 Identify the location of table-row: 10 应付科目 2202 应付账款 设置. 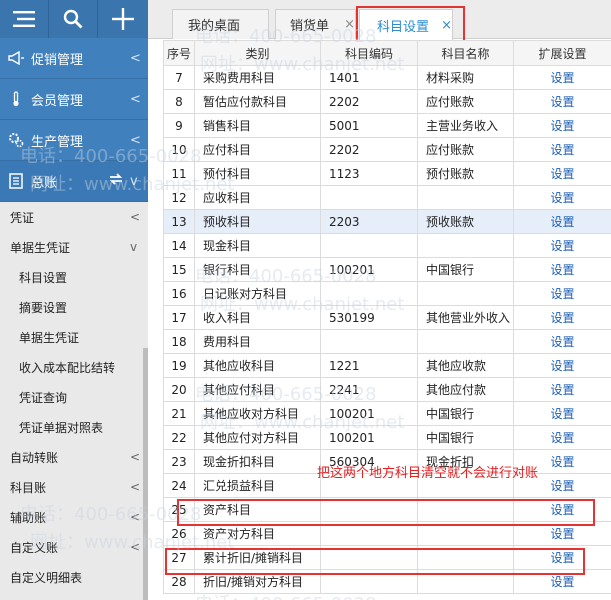
(387, 149).